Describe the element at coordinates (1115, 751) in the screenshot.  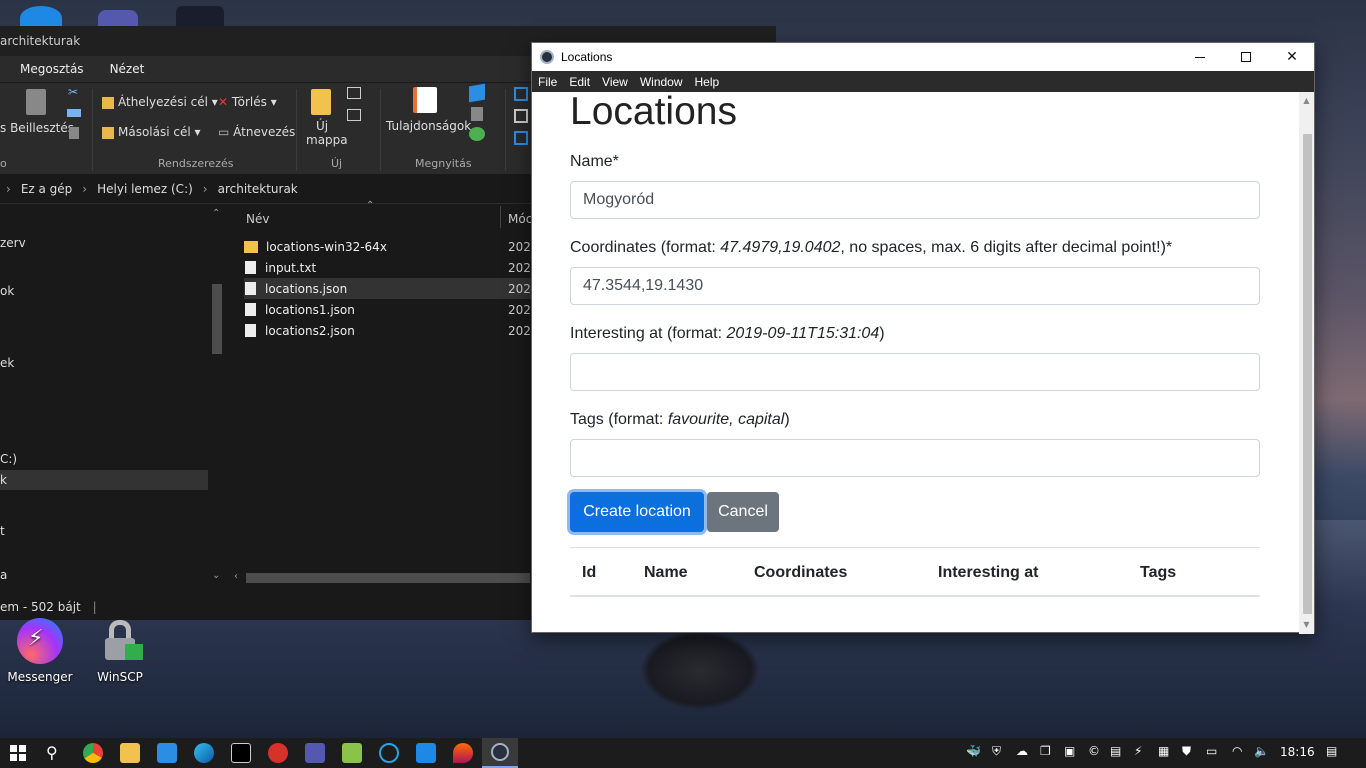
I see `teams-tray-icon: ▤` at that location.